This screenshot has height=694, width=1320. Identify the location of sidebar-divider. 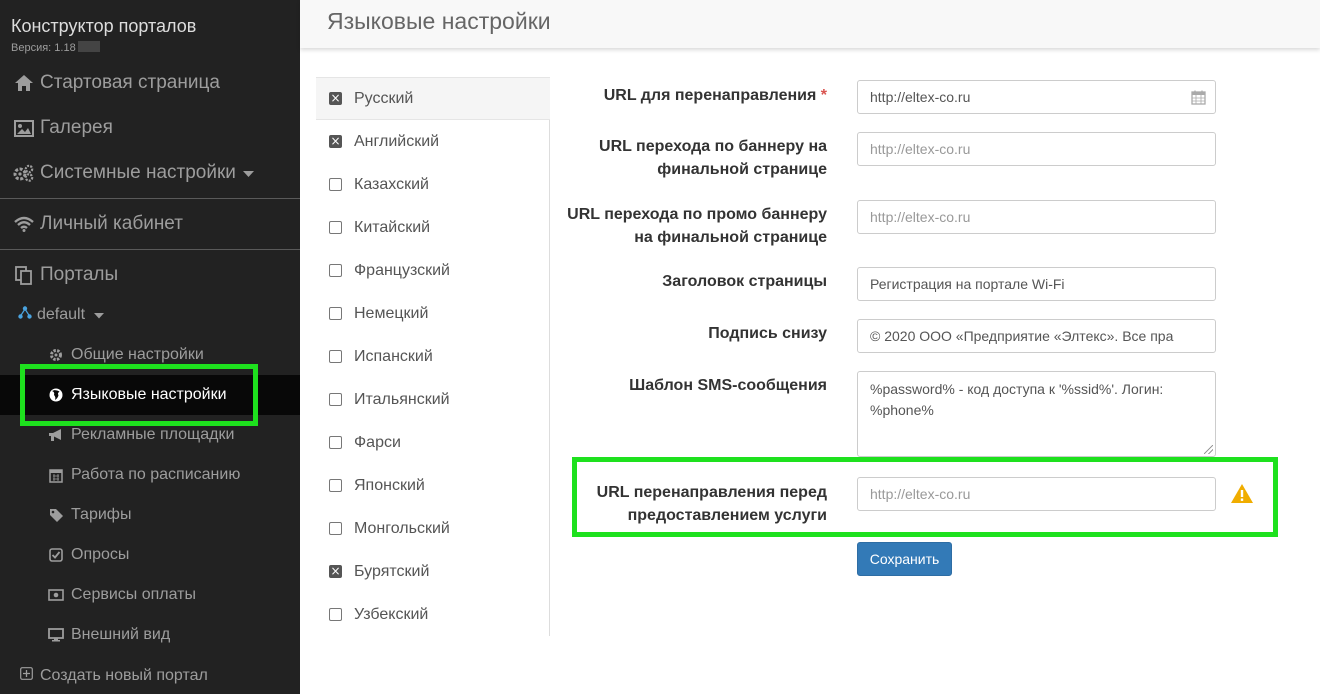
(150, 198).